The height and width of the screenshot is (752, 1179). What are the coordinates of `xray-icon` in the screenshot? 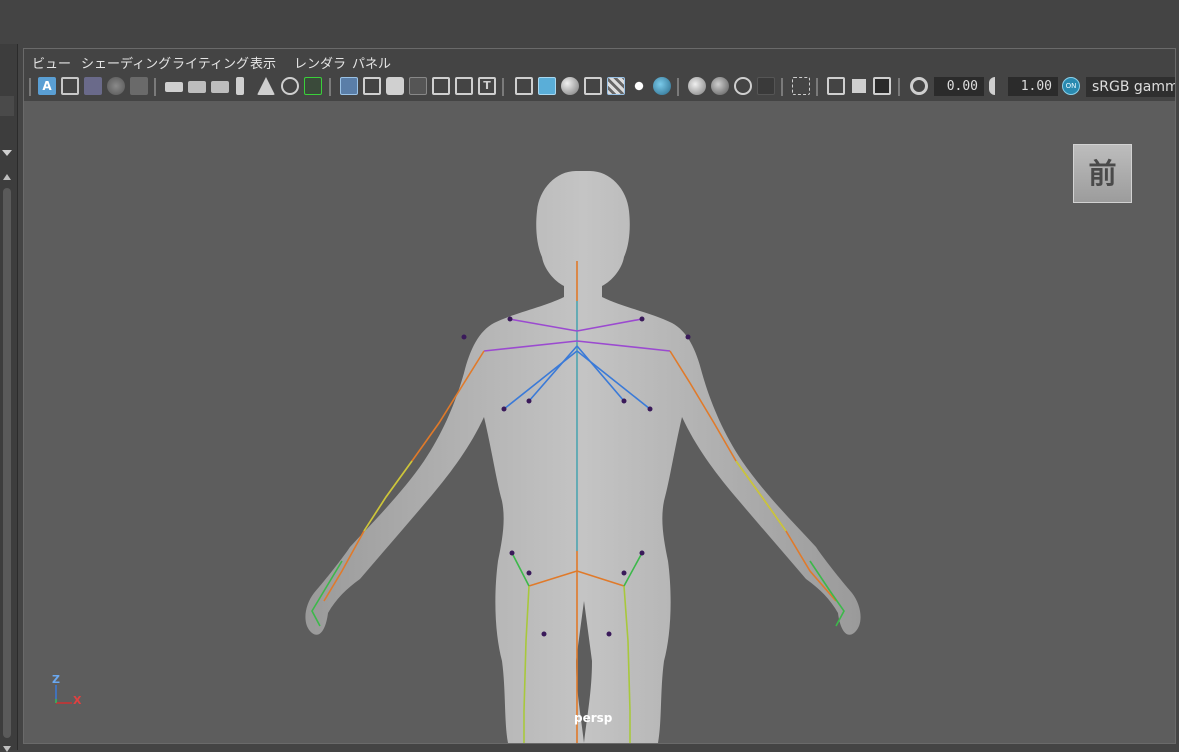 It's located at (836, 86).